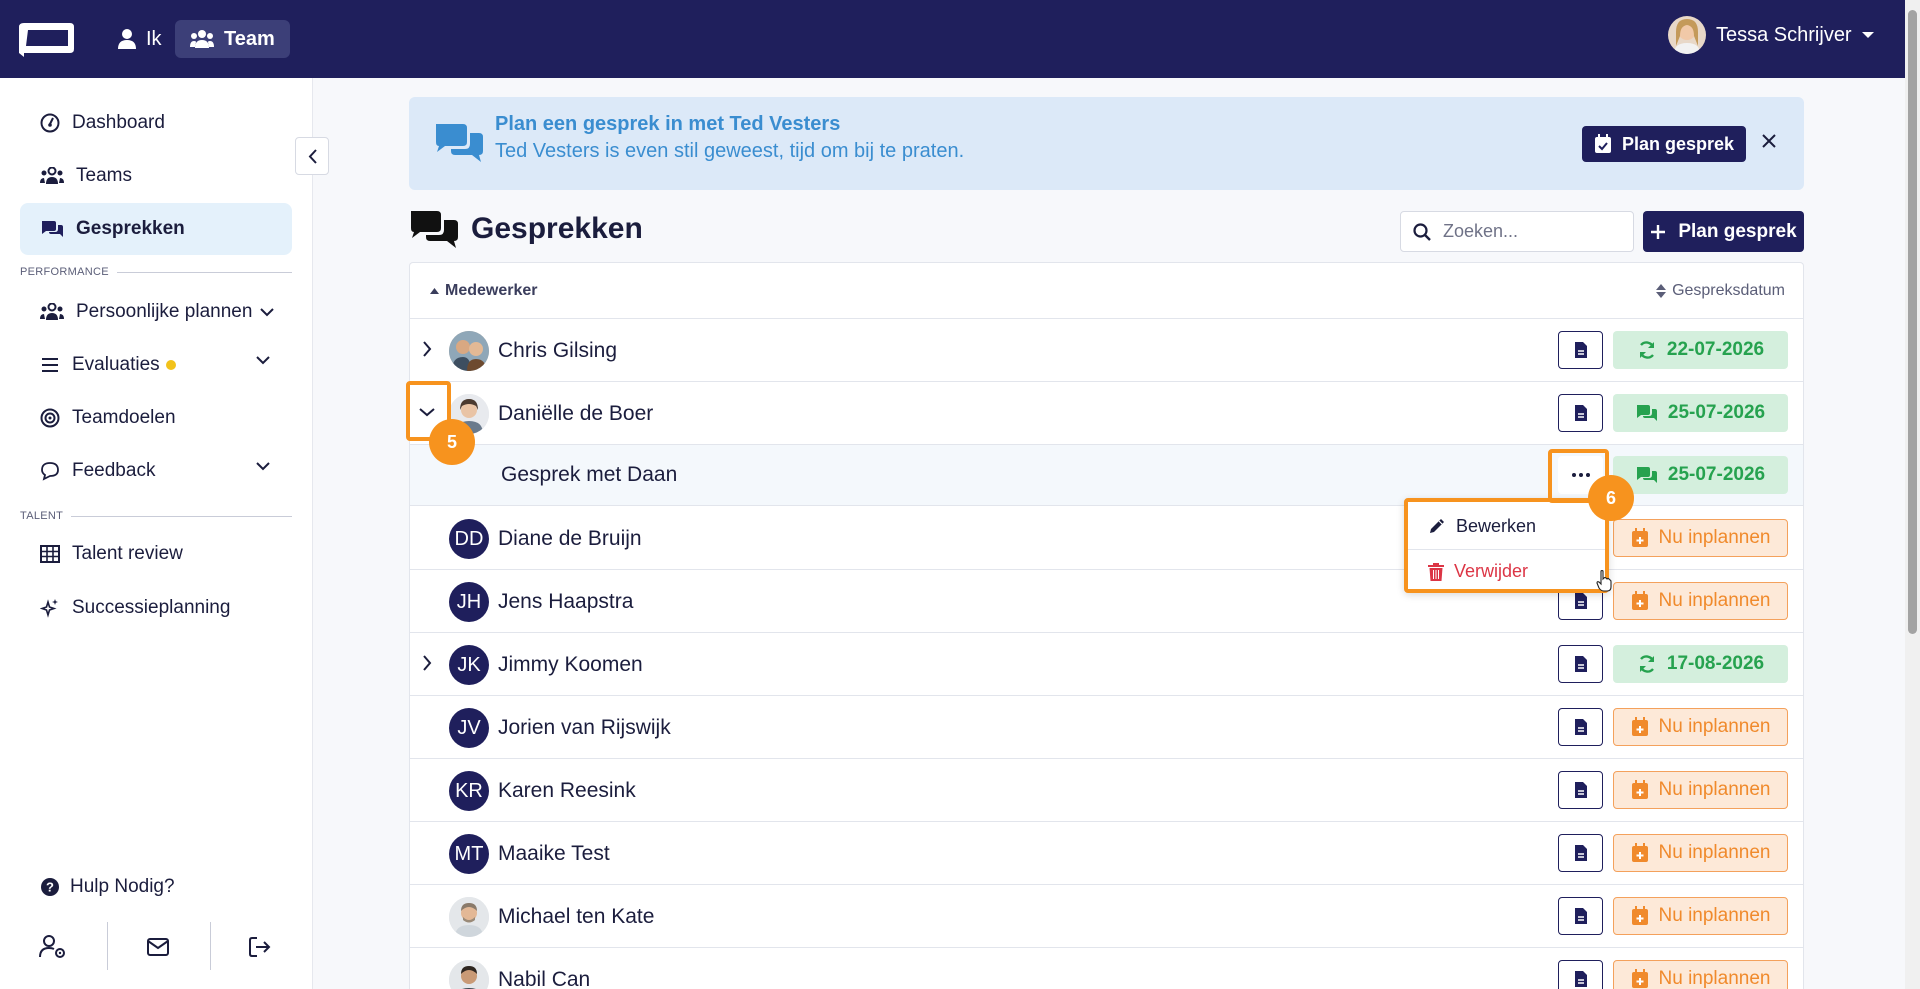  What do you see at coordinates (50, 554) in the screenshot?
I see `grid-icon` at bounding box center [50, 554].